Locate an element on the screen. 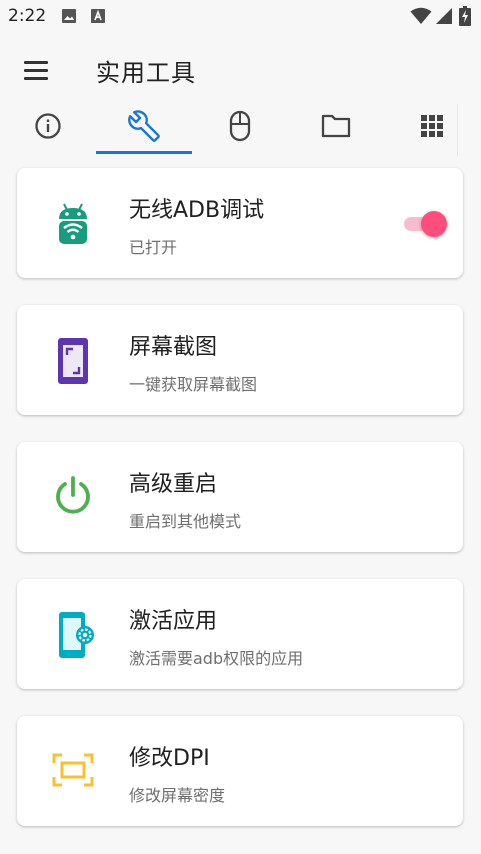 This screenshot has height=854, width=481. tool-card-wireless-adb: 无线ADB调试 已打开 is located at coordinates (240, 223).